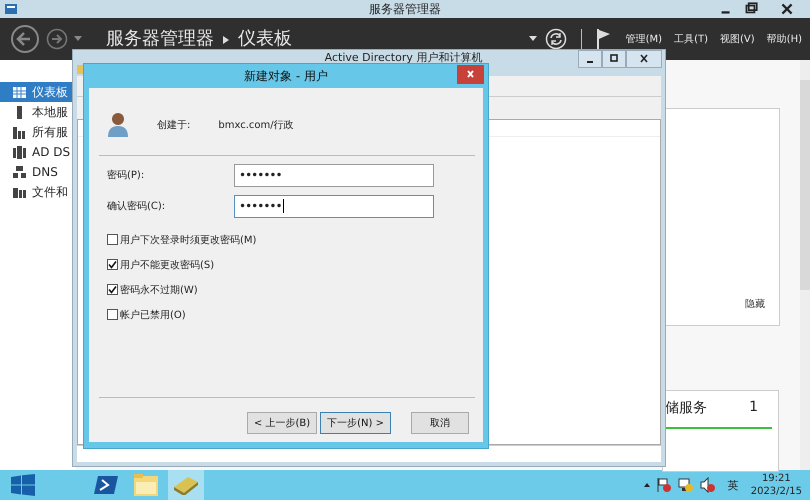 This screenshot has width=810, height=500. What do you see at coordinates (160, 39) in the screenshot?
I see `breadcrumb-item: 服务器管理器` at bounding box center [160, 39].